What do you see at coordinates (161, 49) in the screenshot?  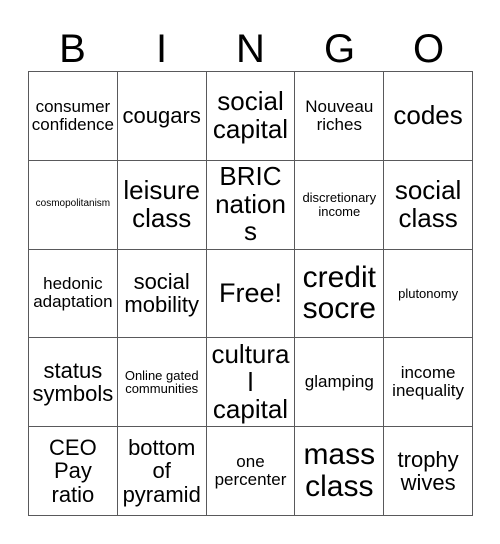 I see `header-letter-i: I` at bounding box center [161, 49].